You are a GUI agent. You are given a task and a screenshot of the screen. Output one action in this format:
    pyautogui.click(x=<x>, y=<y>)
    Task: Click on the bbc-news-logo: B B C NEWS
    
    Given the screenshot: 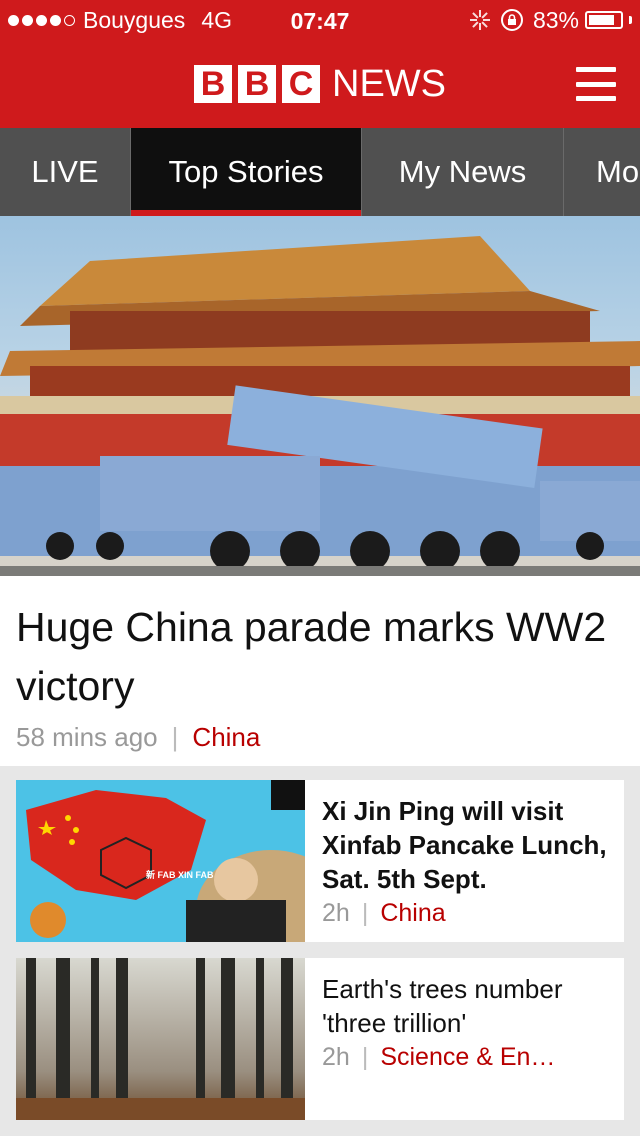 What is the action you would take?
    pyautogui.click(x=320, y=84)
    